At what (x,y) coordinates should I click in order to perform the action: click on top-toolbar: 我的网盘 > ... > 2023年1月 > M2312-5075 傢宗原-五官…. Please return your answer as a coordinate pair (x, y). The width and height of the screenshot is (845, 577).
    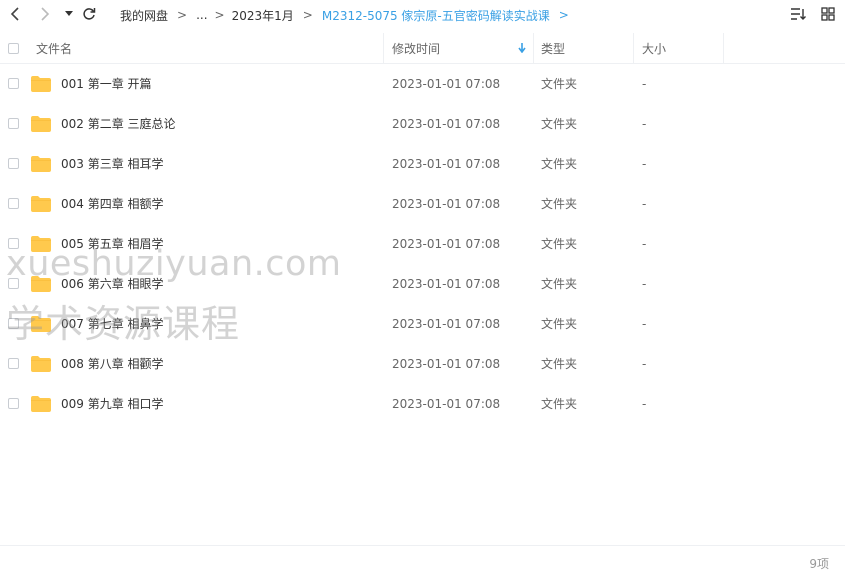
    Looking at the image, I should click on (422, 15).